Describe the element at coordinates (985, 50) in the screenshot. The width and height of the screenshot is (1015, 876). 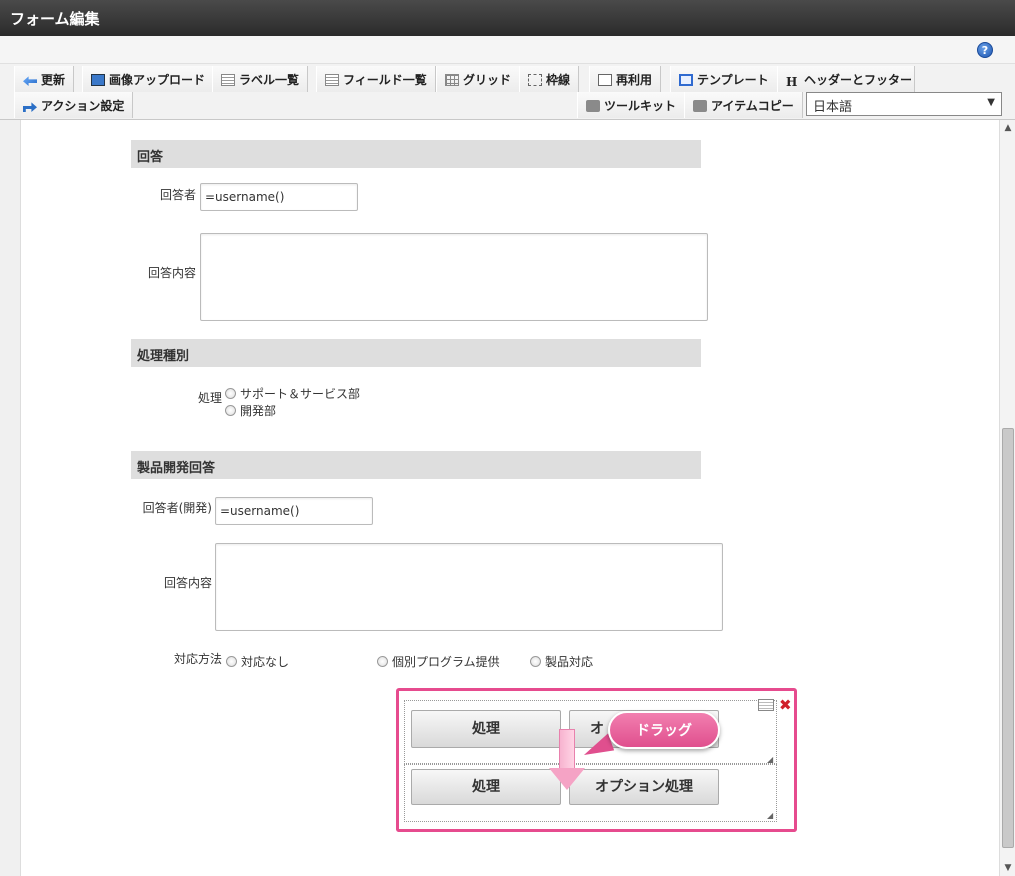
I see `help-icon: ?` at that location.